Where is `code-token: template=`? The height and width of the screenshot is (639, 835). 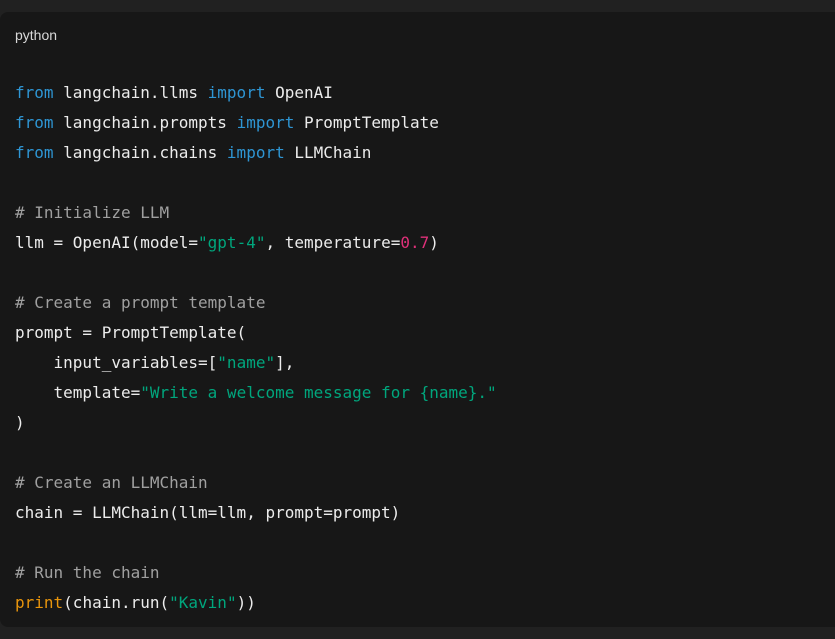 code-token: template= is located at coordinates (78, 392).